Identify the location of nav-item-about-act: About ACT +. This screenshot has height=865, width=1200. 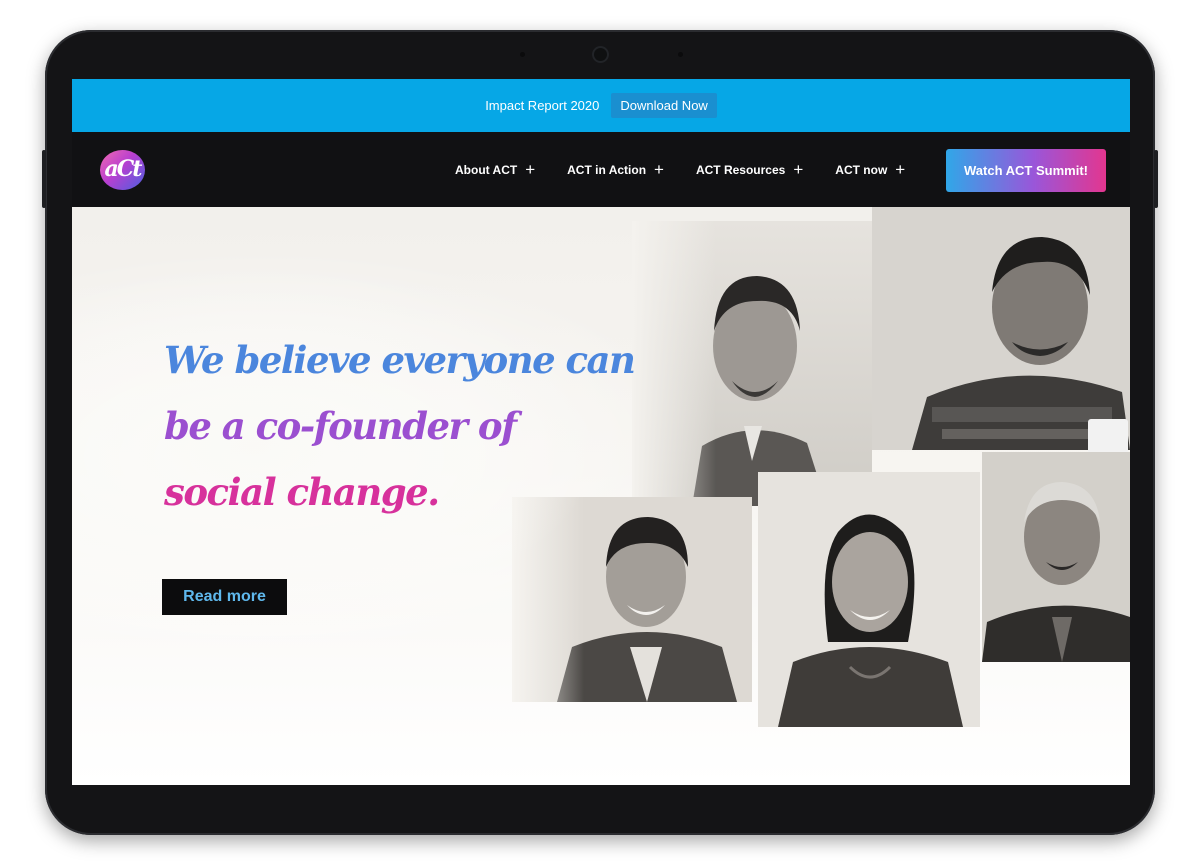
(495, 169).